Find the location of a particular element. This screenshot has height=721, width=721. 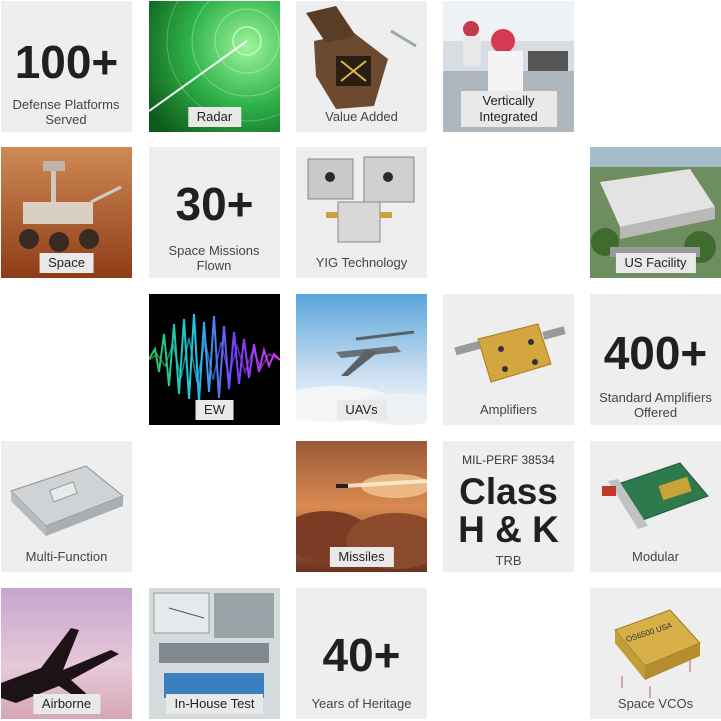

tile-value-added: Value Added is located at coordinates (361, 66).